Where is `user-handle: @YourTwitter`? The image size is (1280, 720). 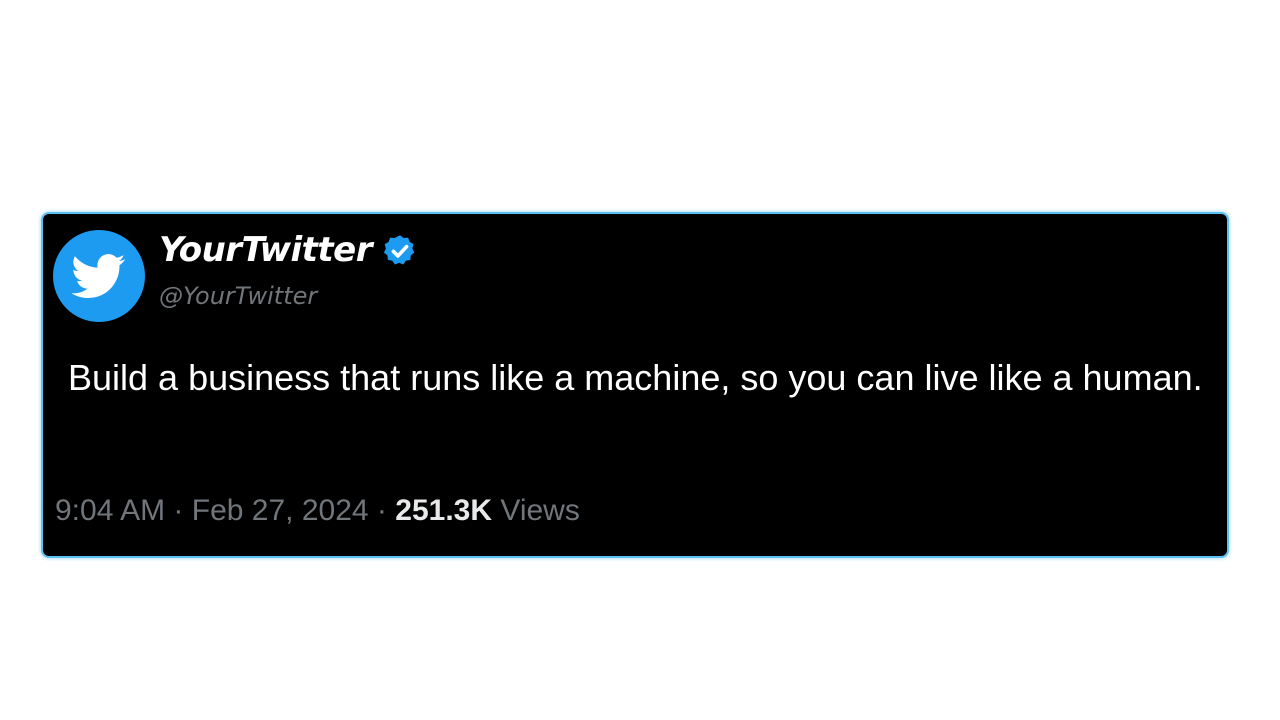 user-handle: @YourTwitter is located at coordinates (238, 296).